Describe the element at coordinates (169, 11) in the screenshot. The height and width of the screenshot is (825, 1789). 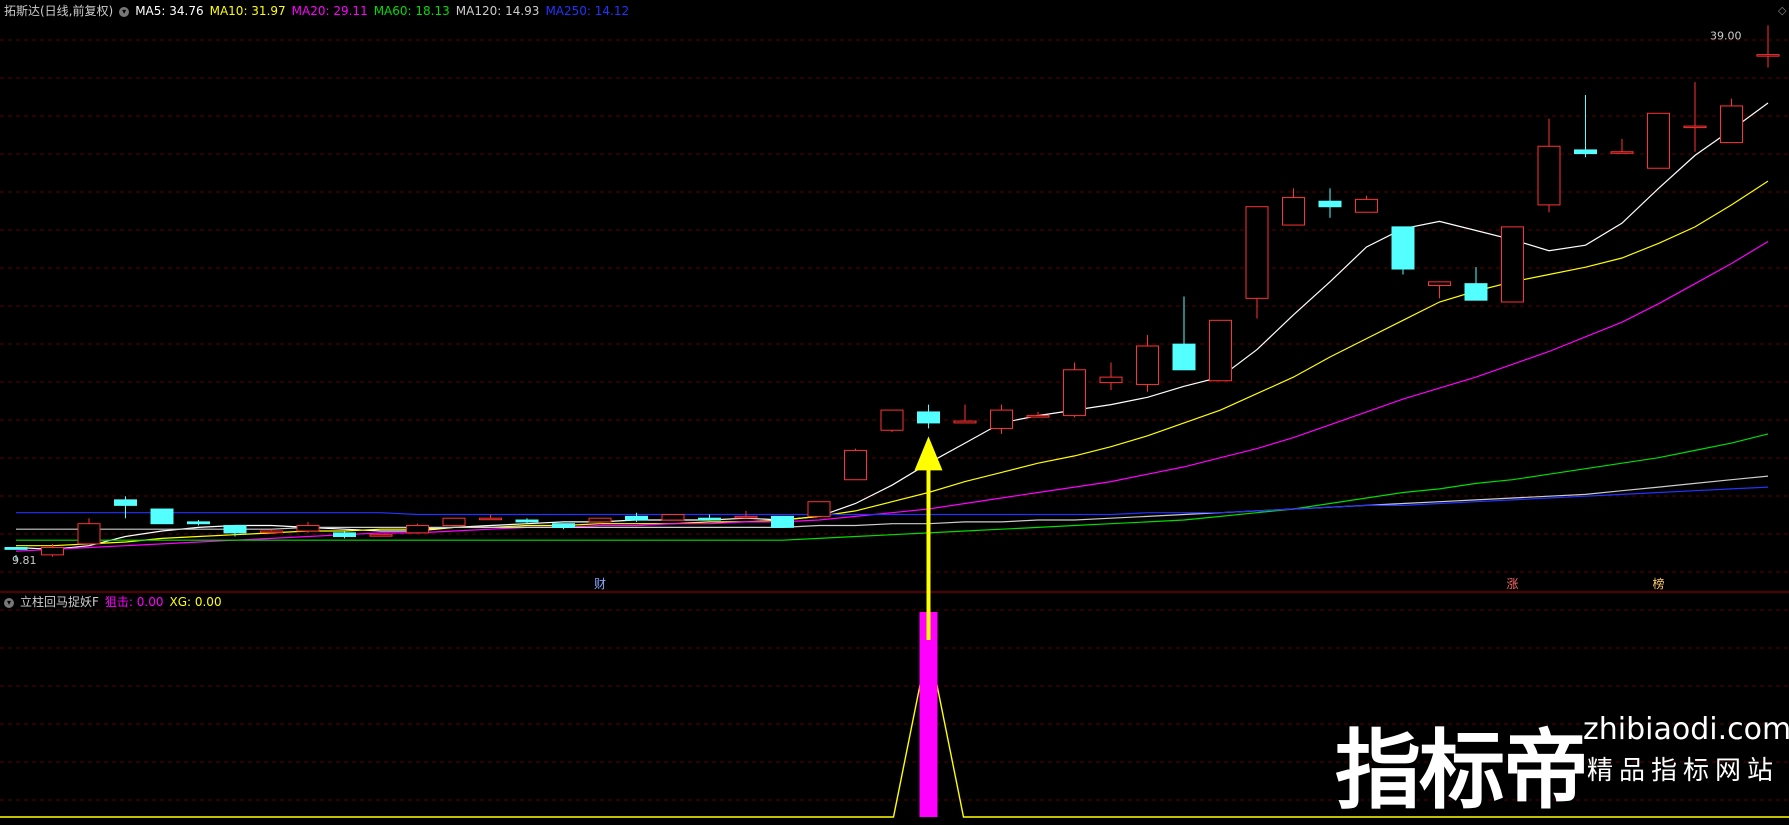
I see `ma-legend-item-0: MA5: 34.76` at that location.